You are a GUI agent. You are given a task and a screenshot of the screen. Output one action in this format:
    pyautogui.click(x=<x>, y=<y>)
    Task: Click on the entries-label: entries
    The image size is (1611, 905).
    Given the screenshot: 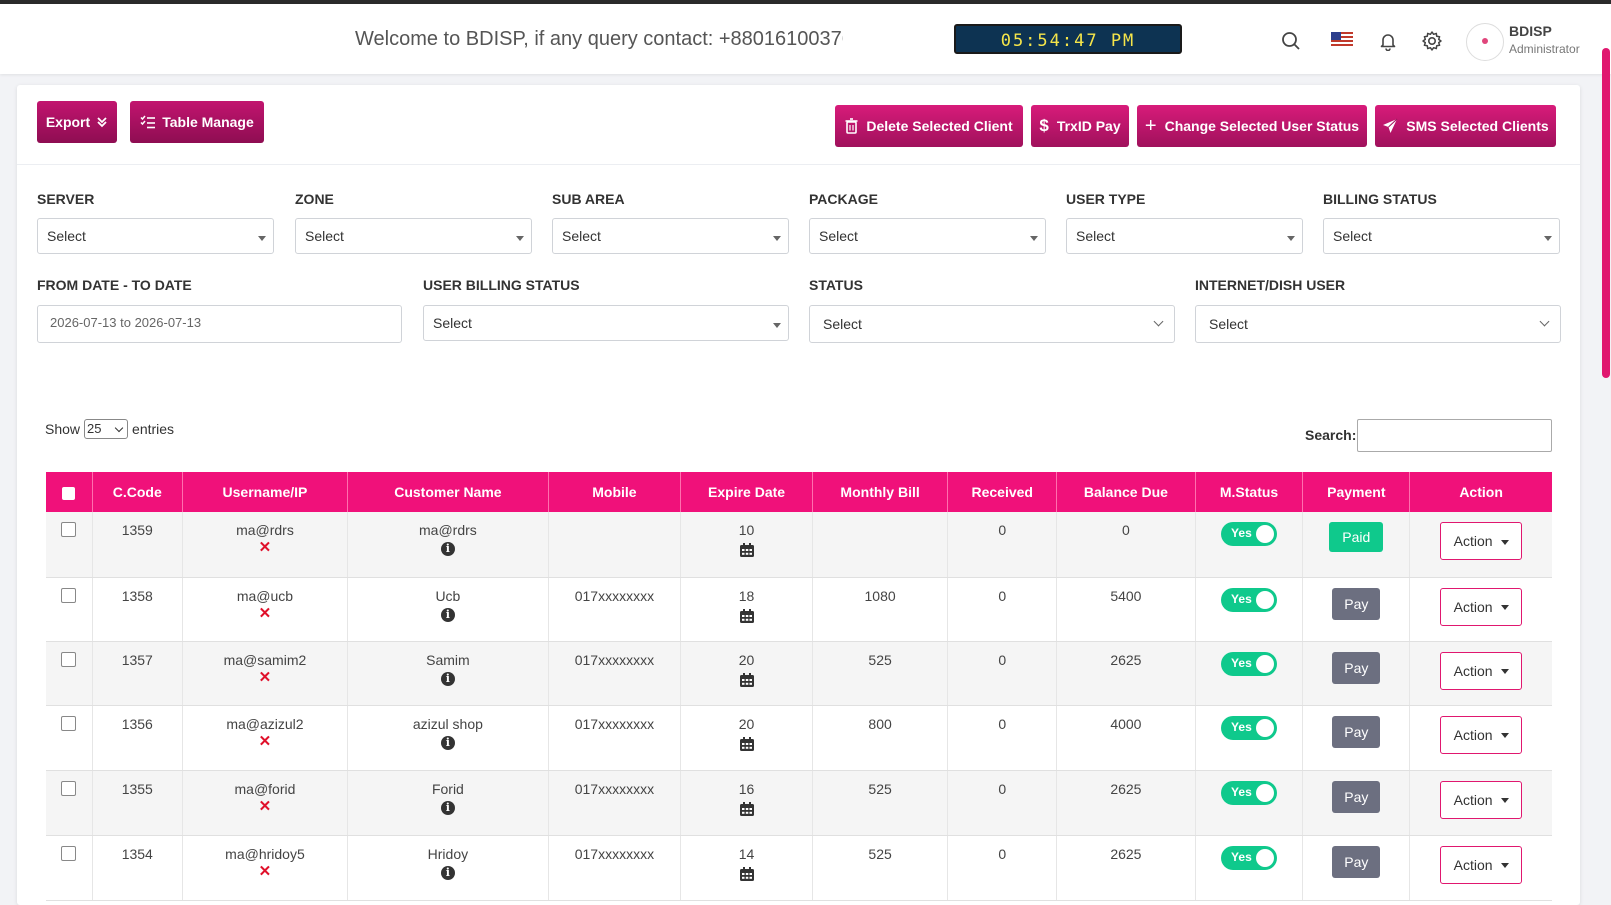 What is the action you would take?
    pyautogui.click(x=153, y=429)
    